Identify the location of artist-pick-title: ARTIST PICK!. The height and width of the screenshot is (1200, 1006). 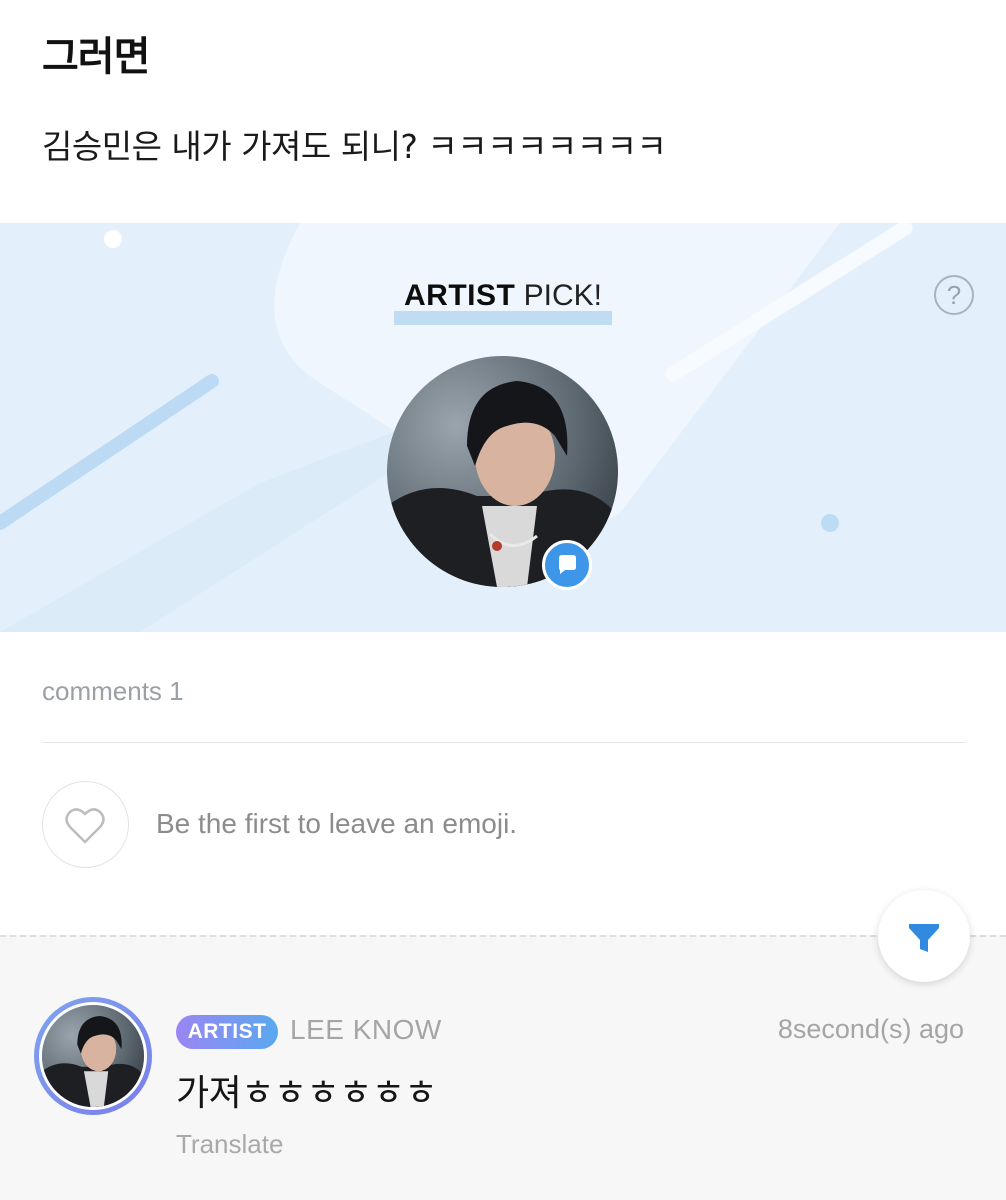
(503, 302).